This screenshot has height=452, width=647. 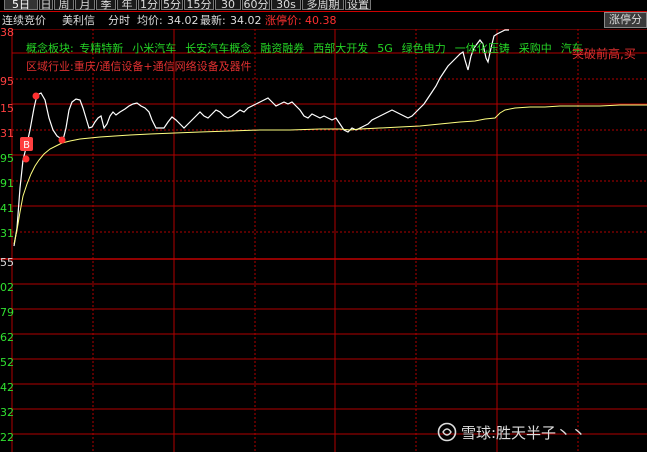 I want to click on period-button-5: 年, so click(x=127, y=5).